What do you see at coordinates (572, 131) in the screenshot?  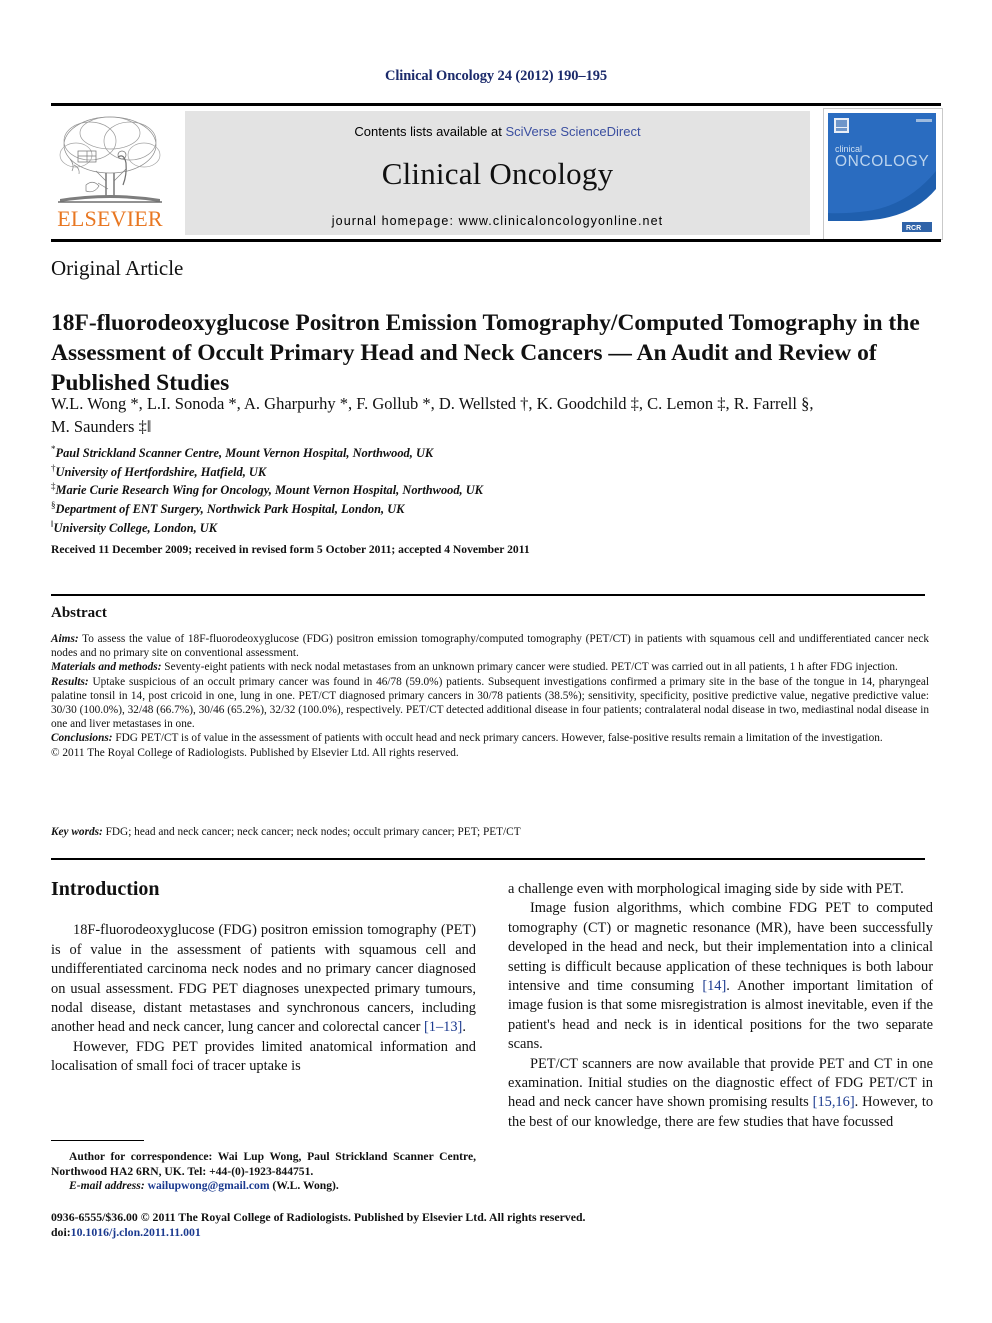 I see `sciencedirect-link: SciVerse ScienceDirect` at bounding box center [572, 131].